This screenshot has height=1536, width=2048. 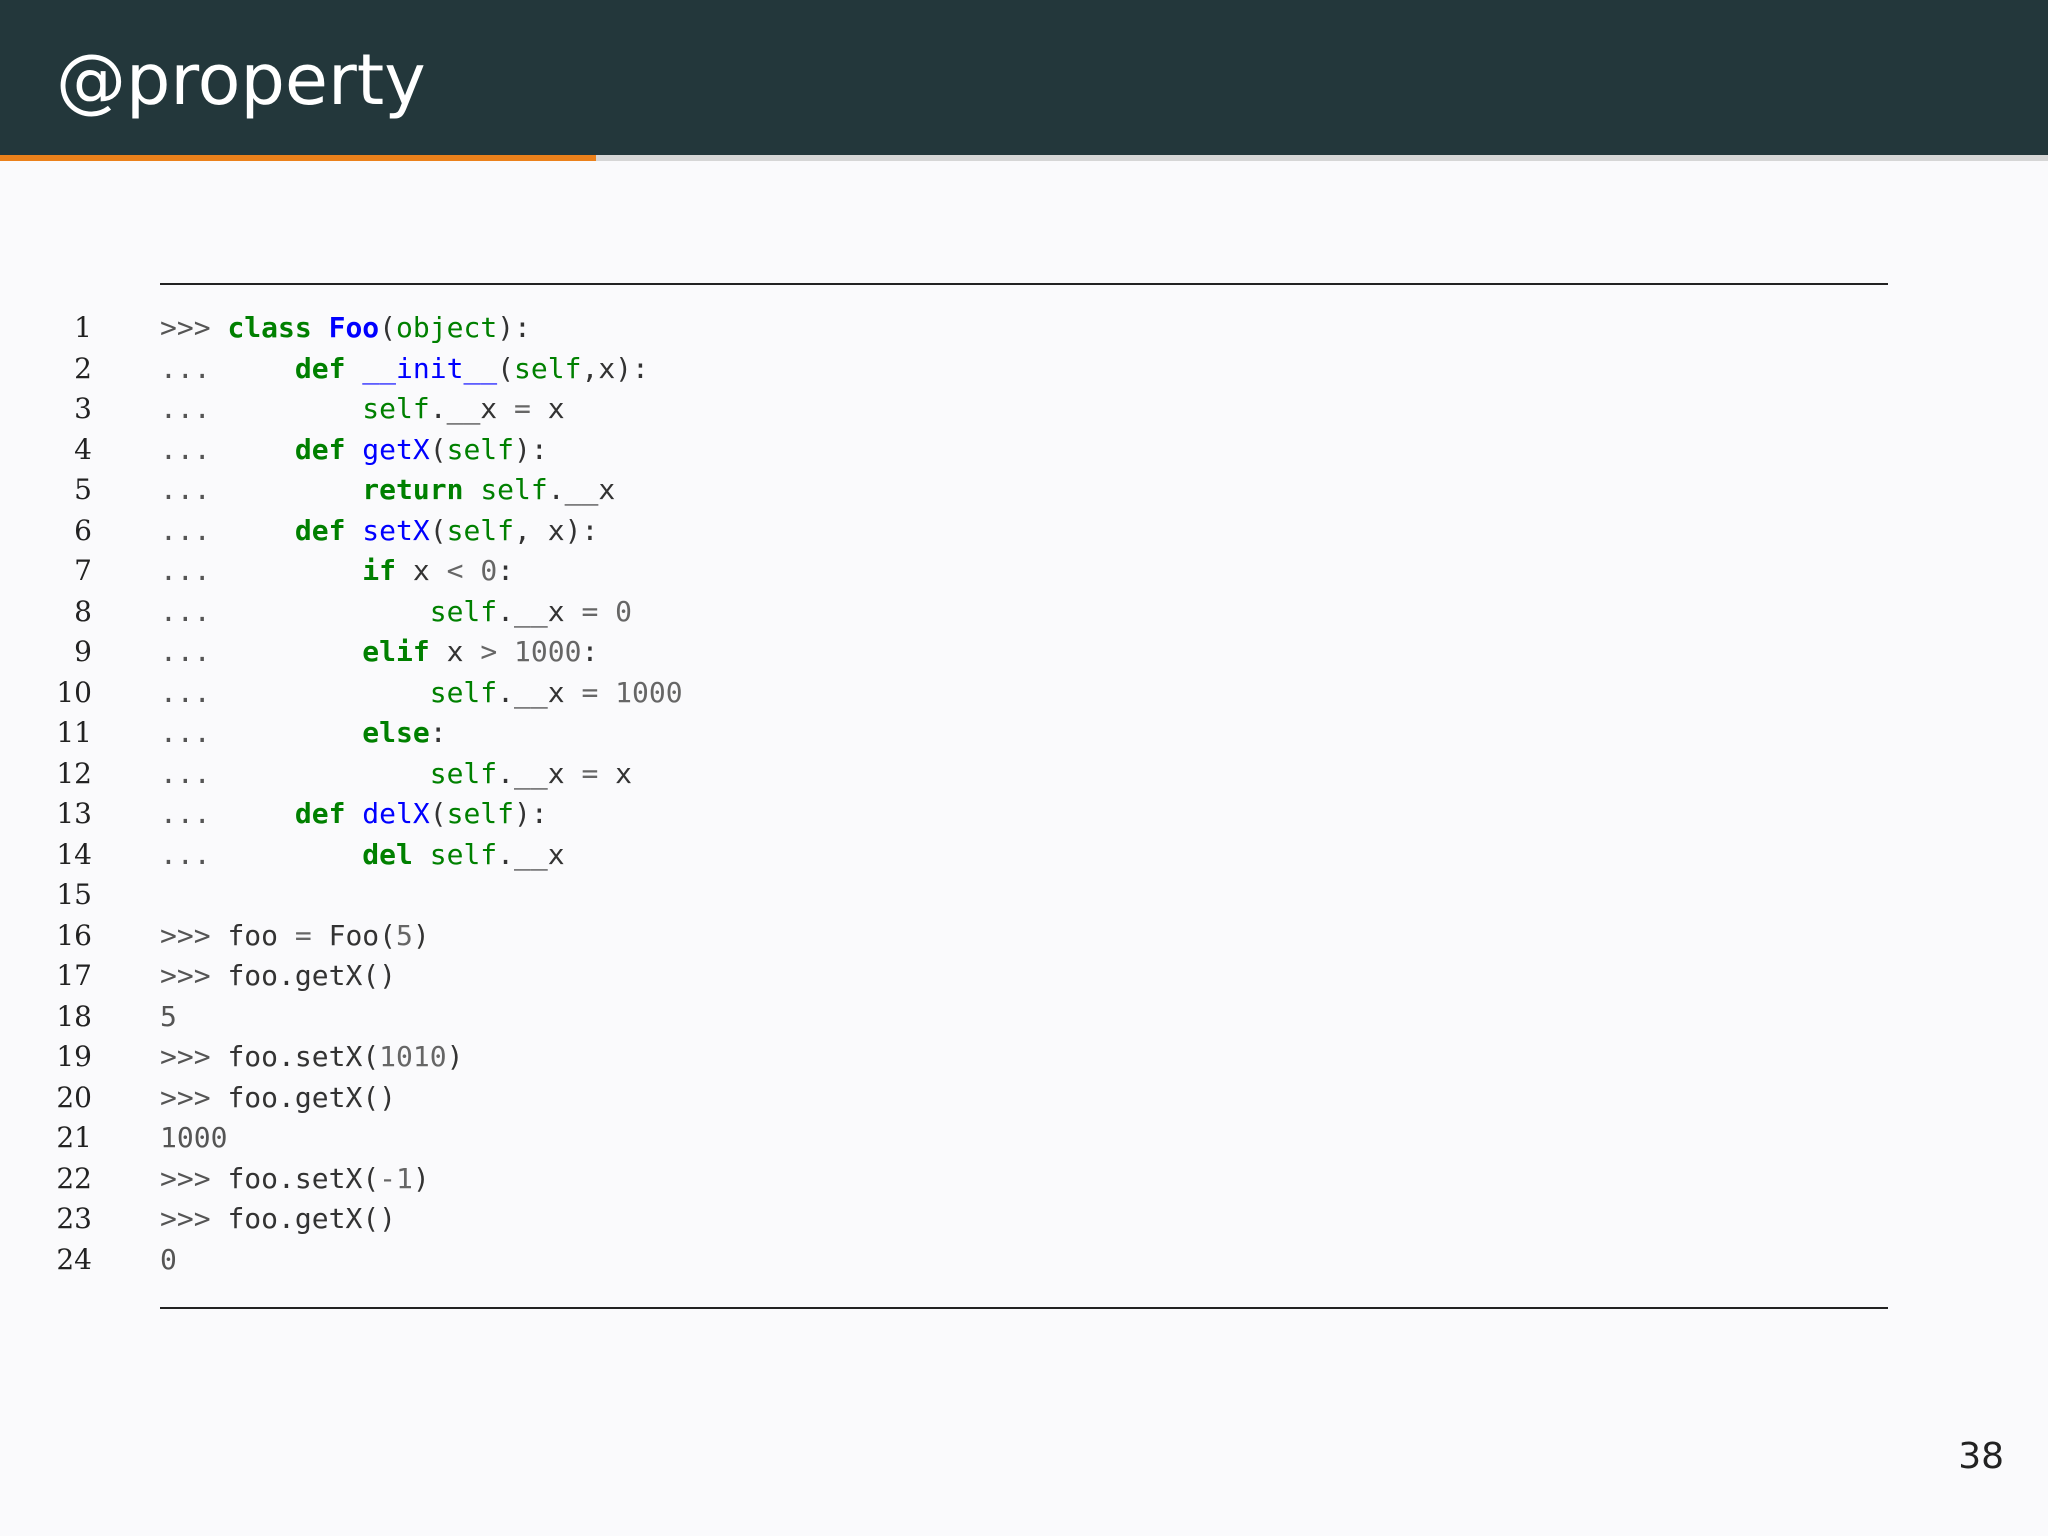 I want to click on code-text: ... def setX(self, x):, so click(x=379, y=531).